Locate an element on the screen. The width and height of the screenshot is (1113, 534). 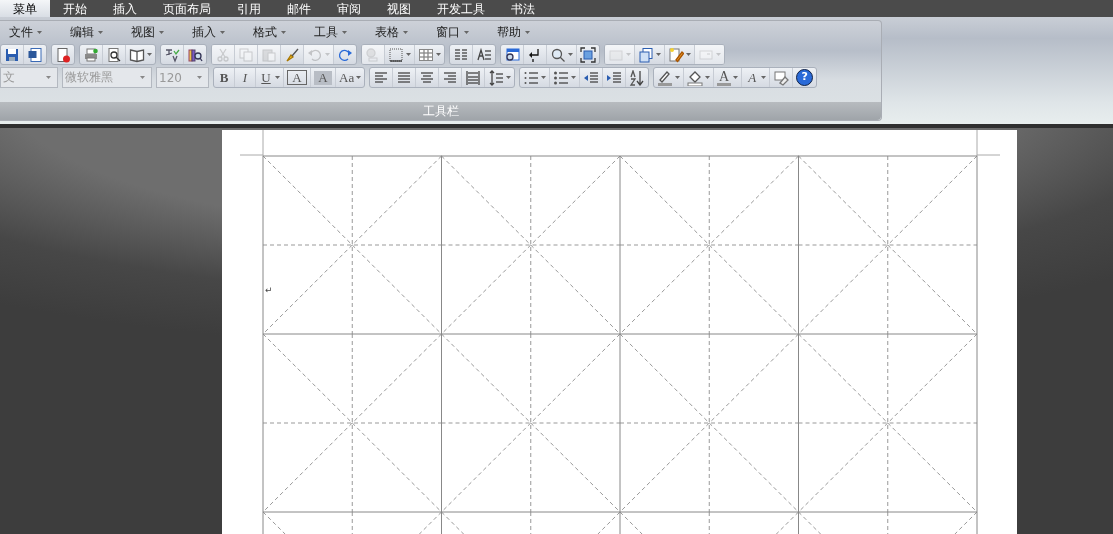
numbered-list-icon is located at coordinates (531, 77).